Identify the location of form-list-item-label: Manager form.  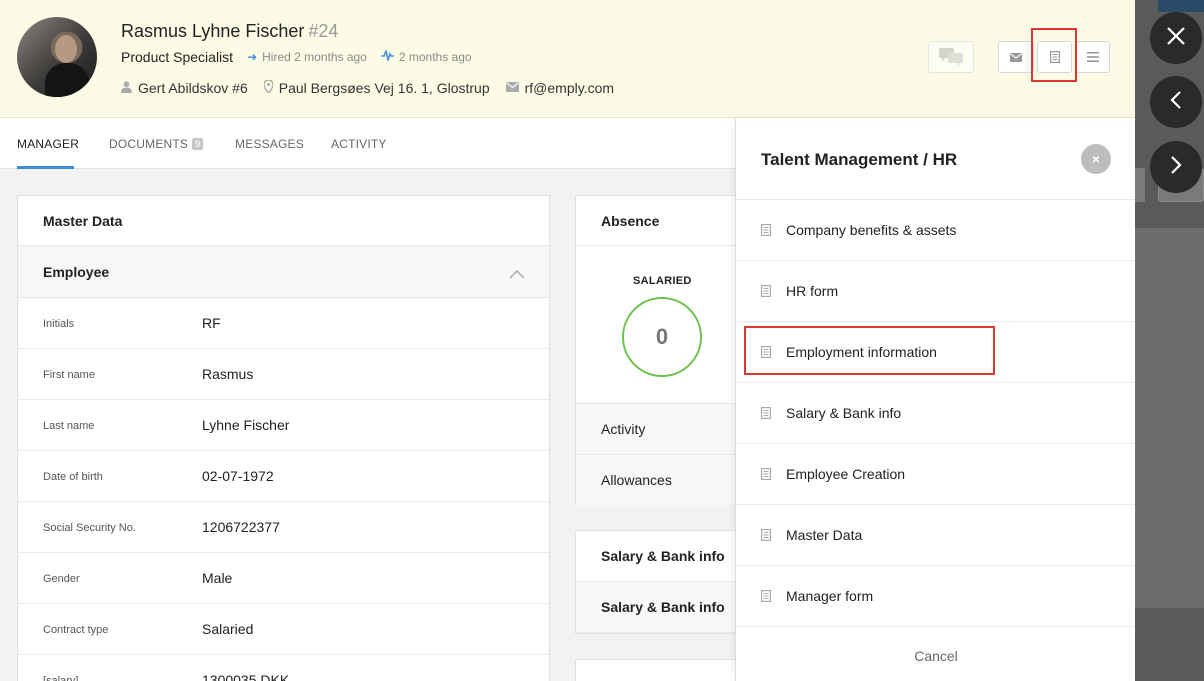
(830, 596).